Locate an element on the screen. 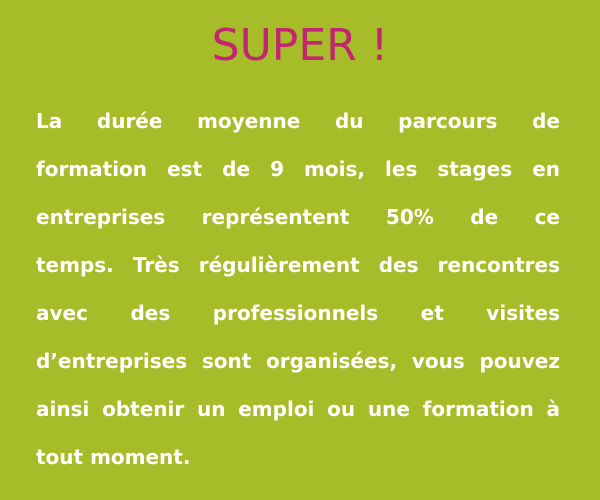  message-line-2: formation est de 9 mois, les stages en is located at coordinates (298, 169).